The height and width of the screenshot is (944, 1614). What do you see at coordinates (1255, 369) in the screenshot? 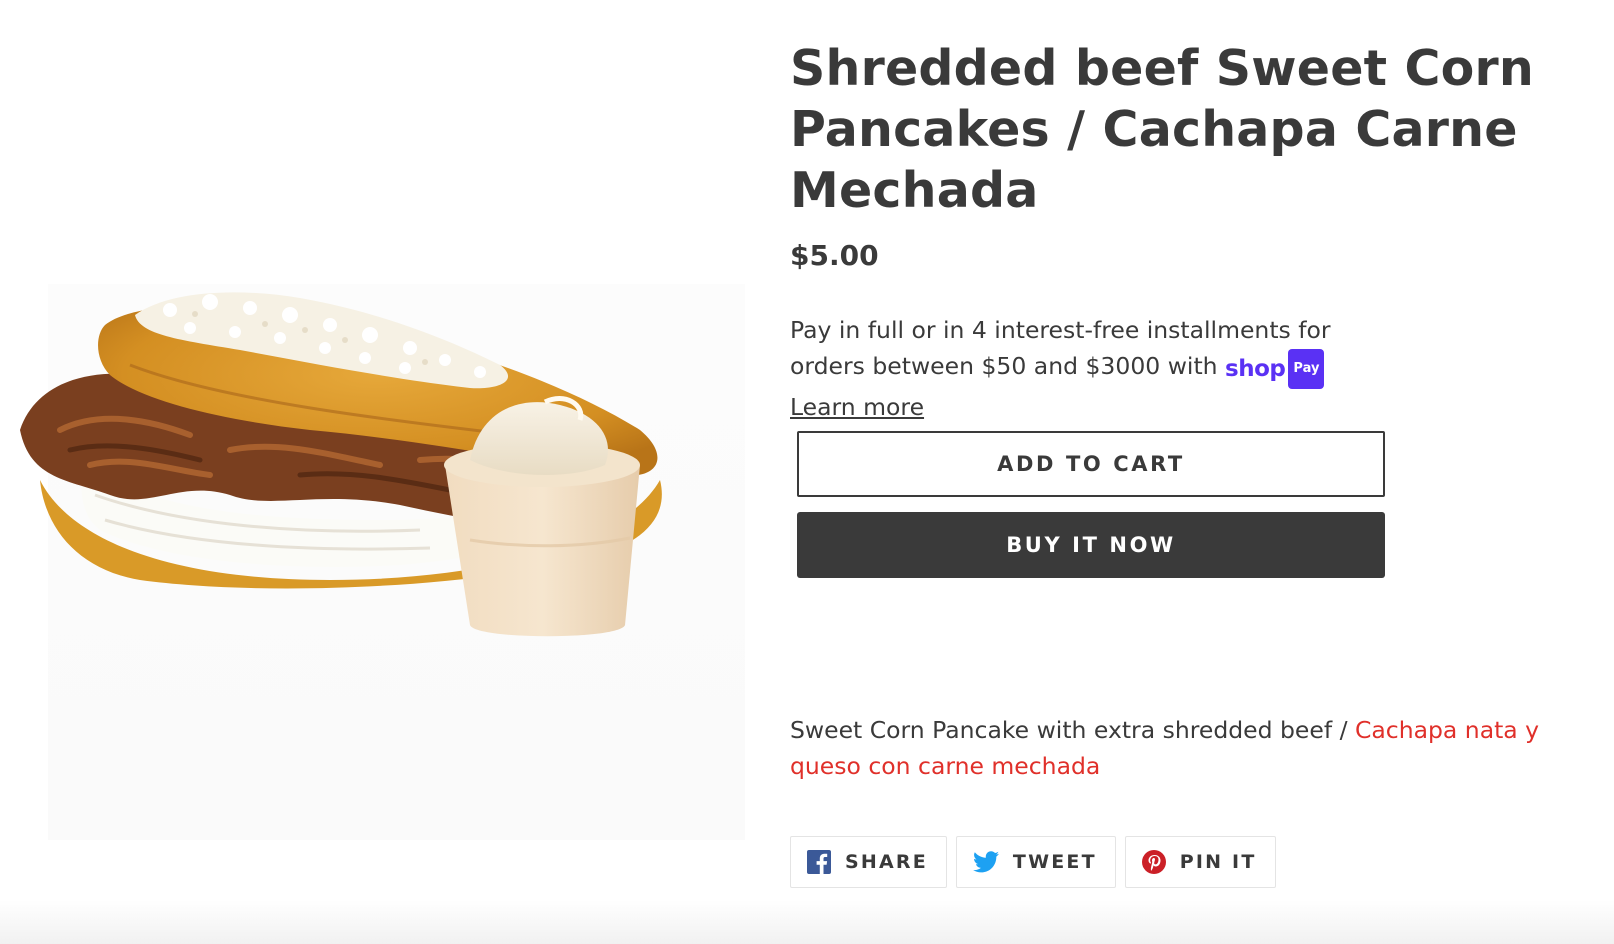
I see `shop-pay-logo-shop: shop` at bounding box center [1255, 369].